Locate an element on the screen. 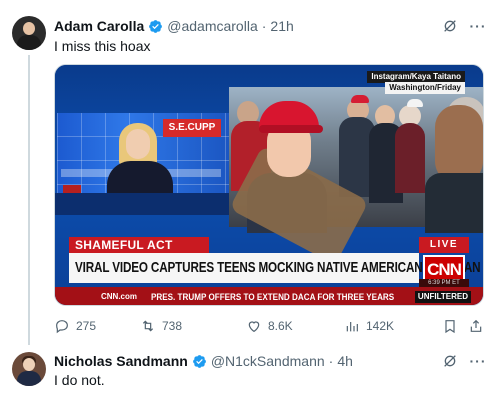 The width and height of the screenshot is (500, 396). elder-body is located at coordinates (454, 203).